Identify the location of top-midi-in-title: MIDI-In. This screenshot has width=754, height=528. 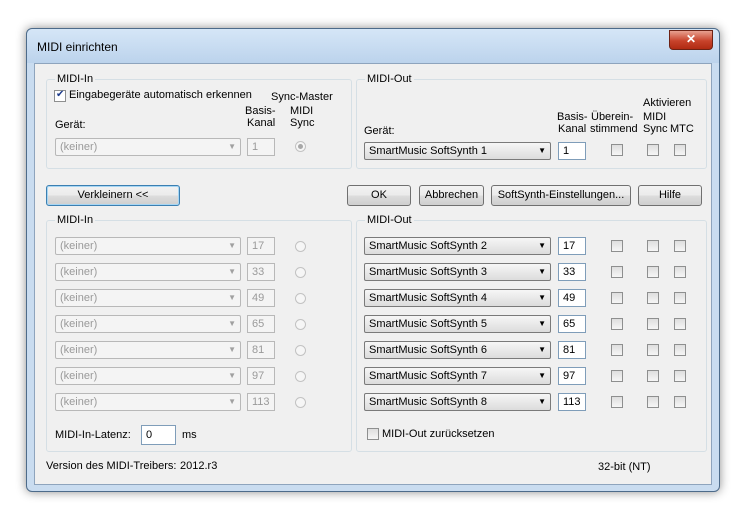
(75, 79).